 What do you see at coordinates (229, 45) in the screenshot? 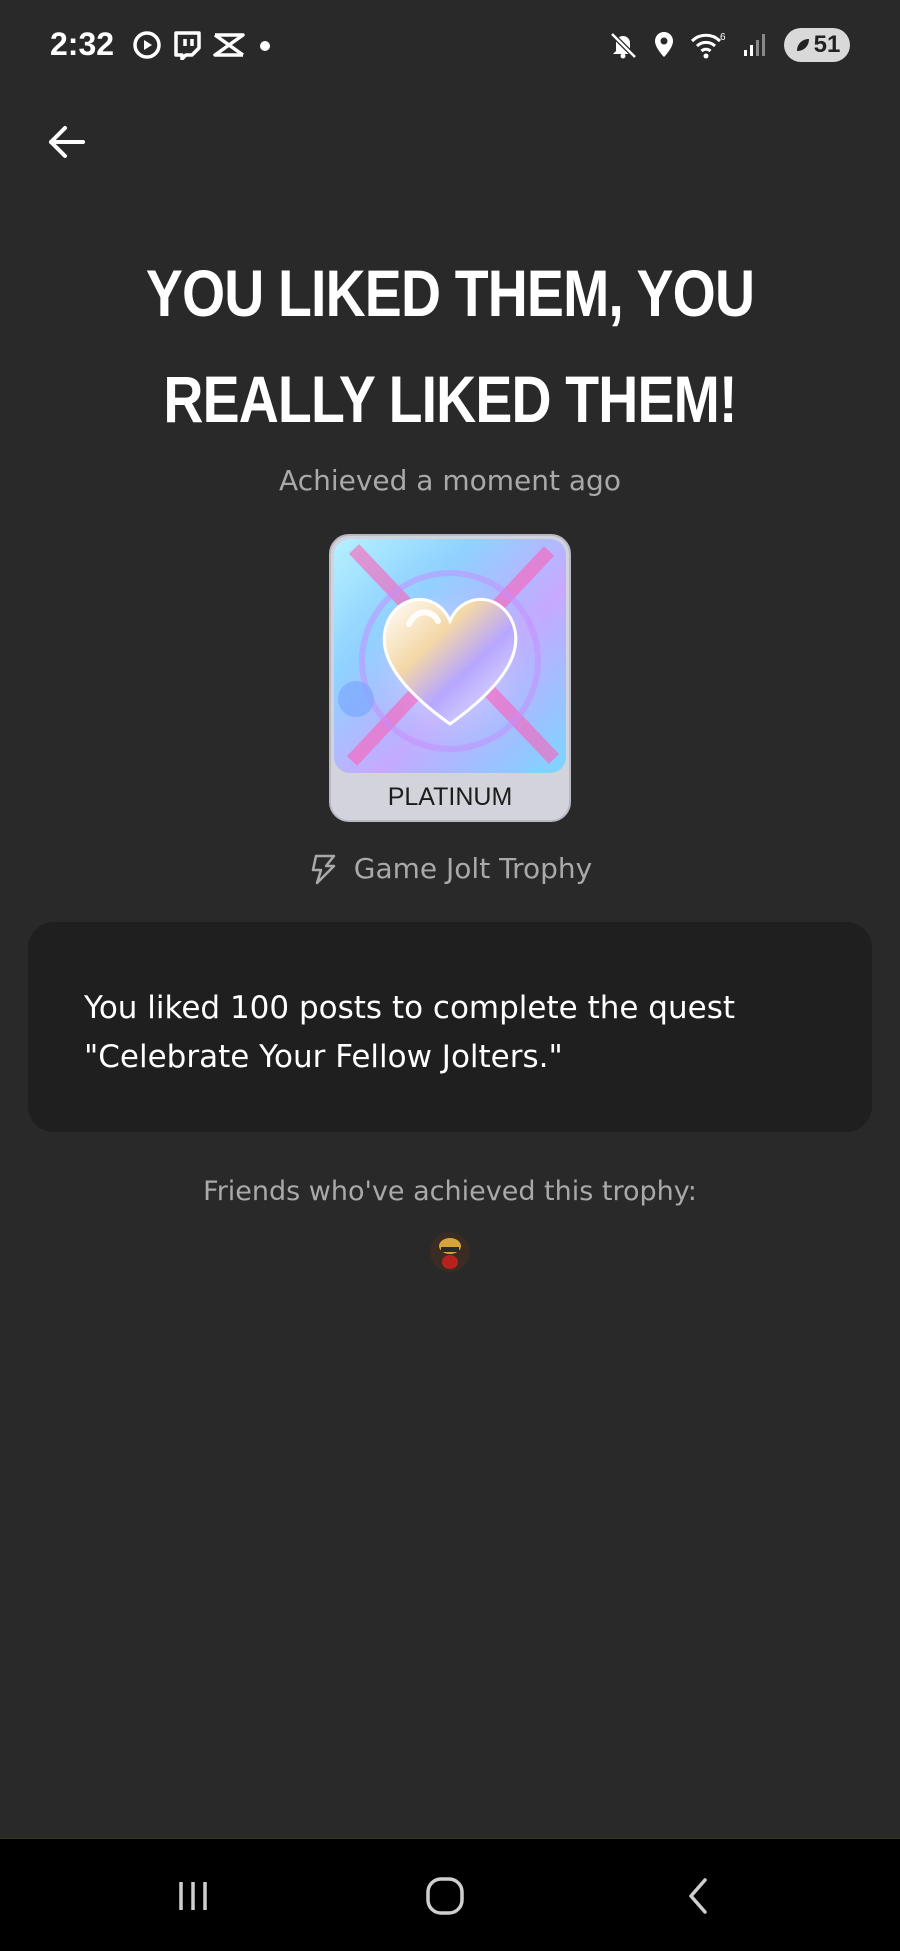
I see `capcut-icon` at bounding box center [229, 45].